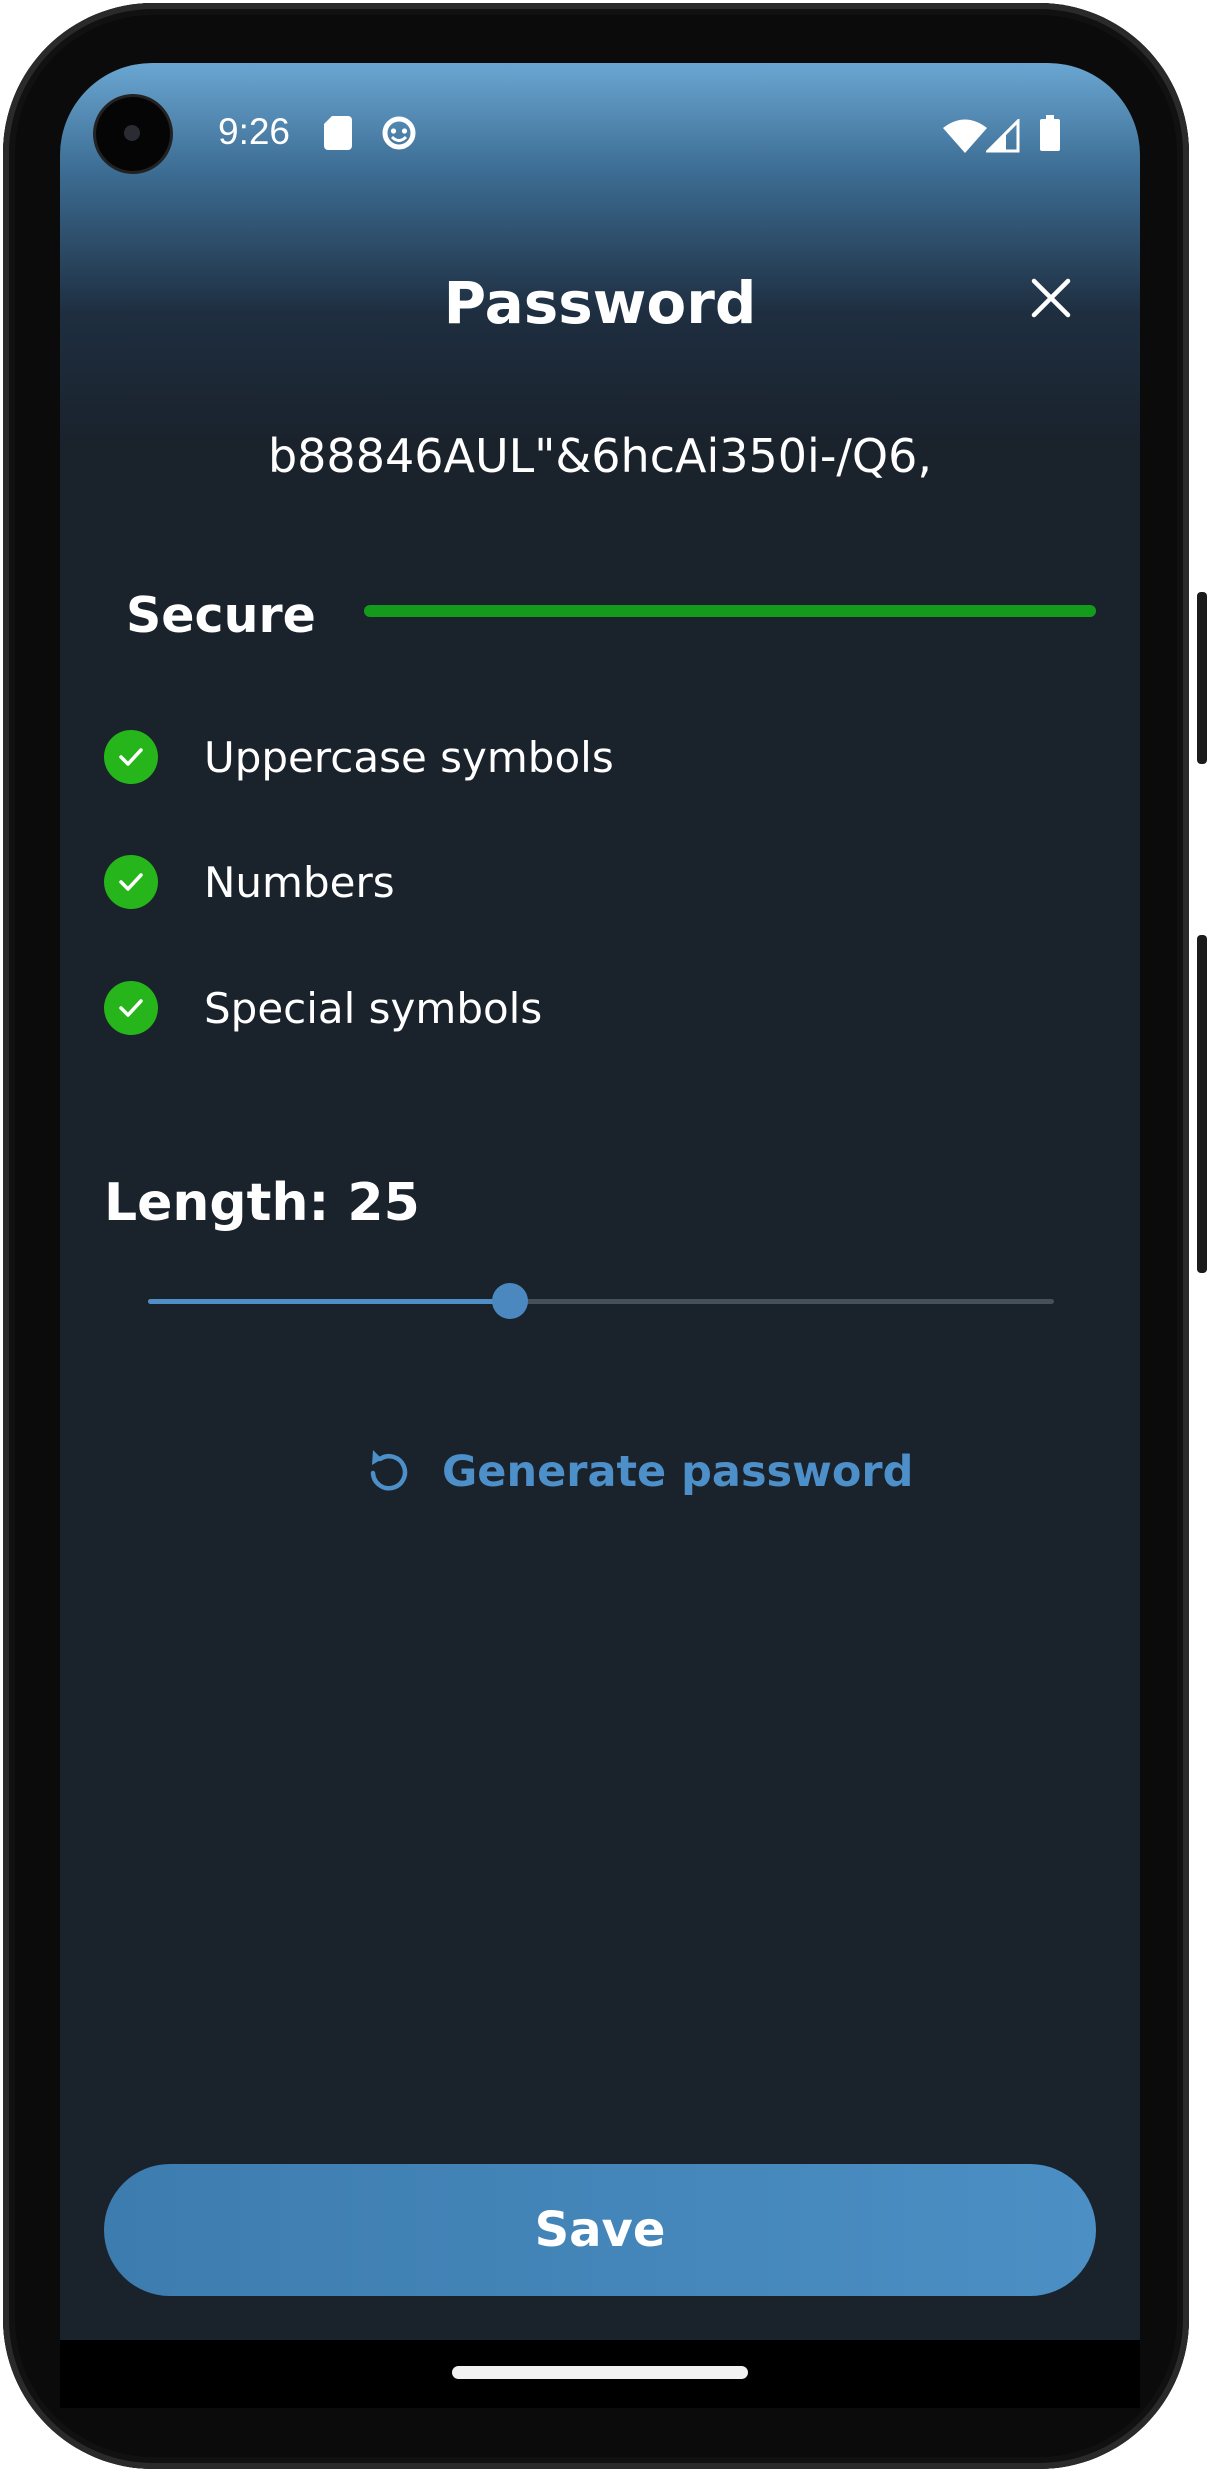 The image size is (1211, 2474). I want to click on criteria-item-numbers: Numbers, so click(249, 882).